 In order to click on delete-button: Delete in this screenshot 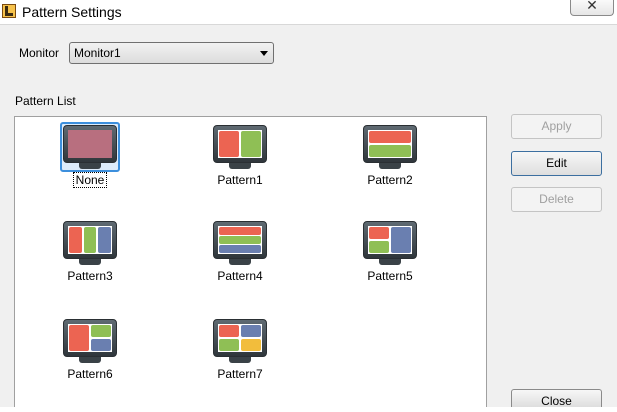, I will do `click(556, 199)`.